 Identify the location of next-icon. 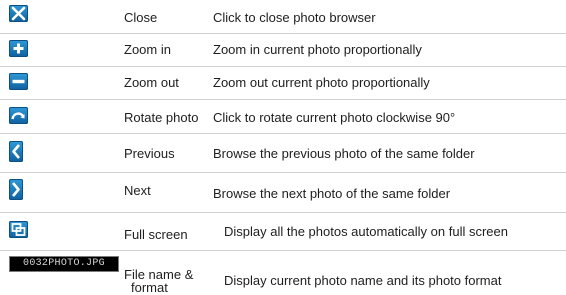
(16, 189).